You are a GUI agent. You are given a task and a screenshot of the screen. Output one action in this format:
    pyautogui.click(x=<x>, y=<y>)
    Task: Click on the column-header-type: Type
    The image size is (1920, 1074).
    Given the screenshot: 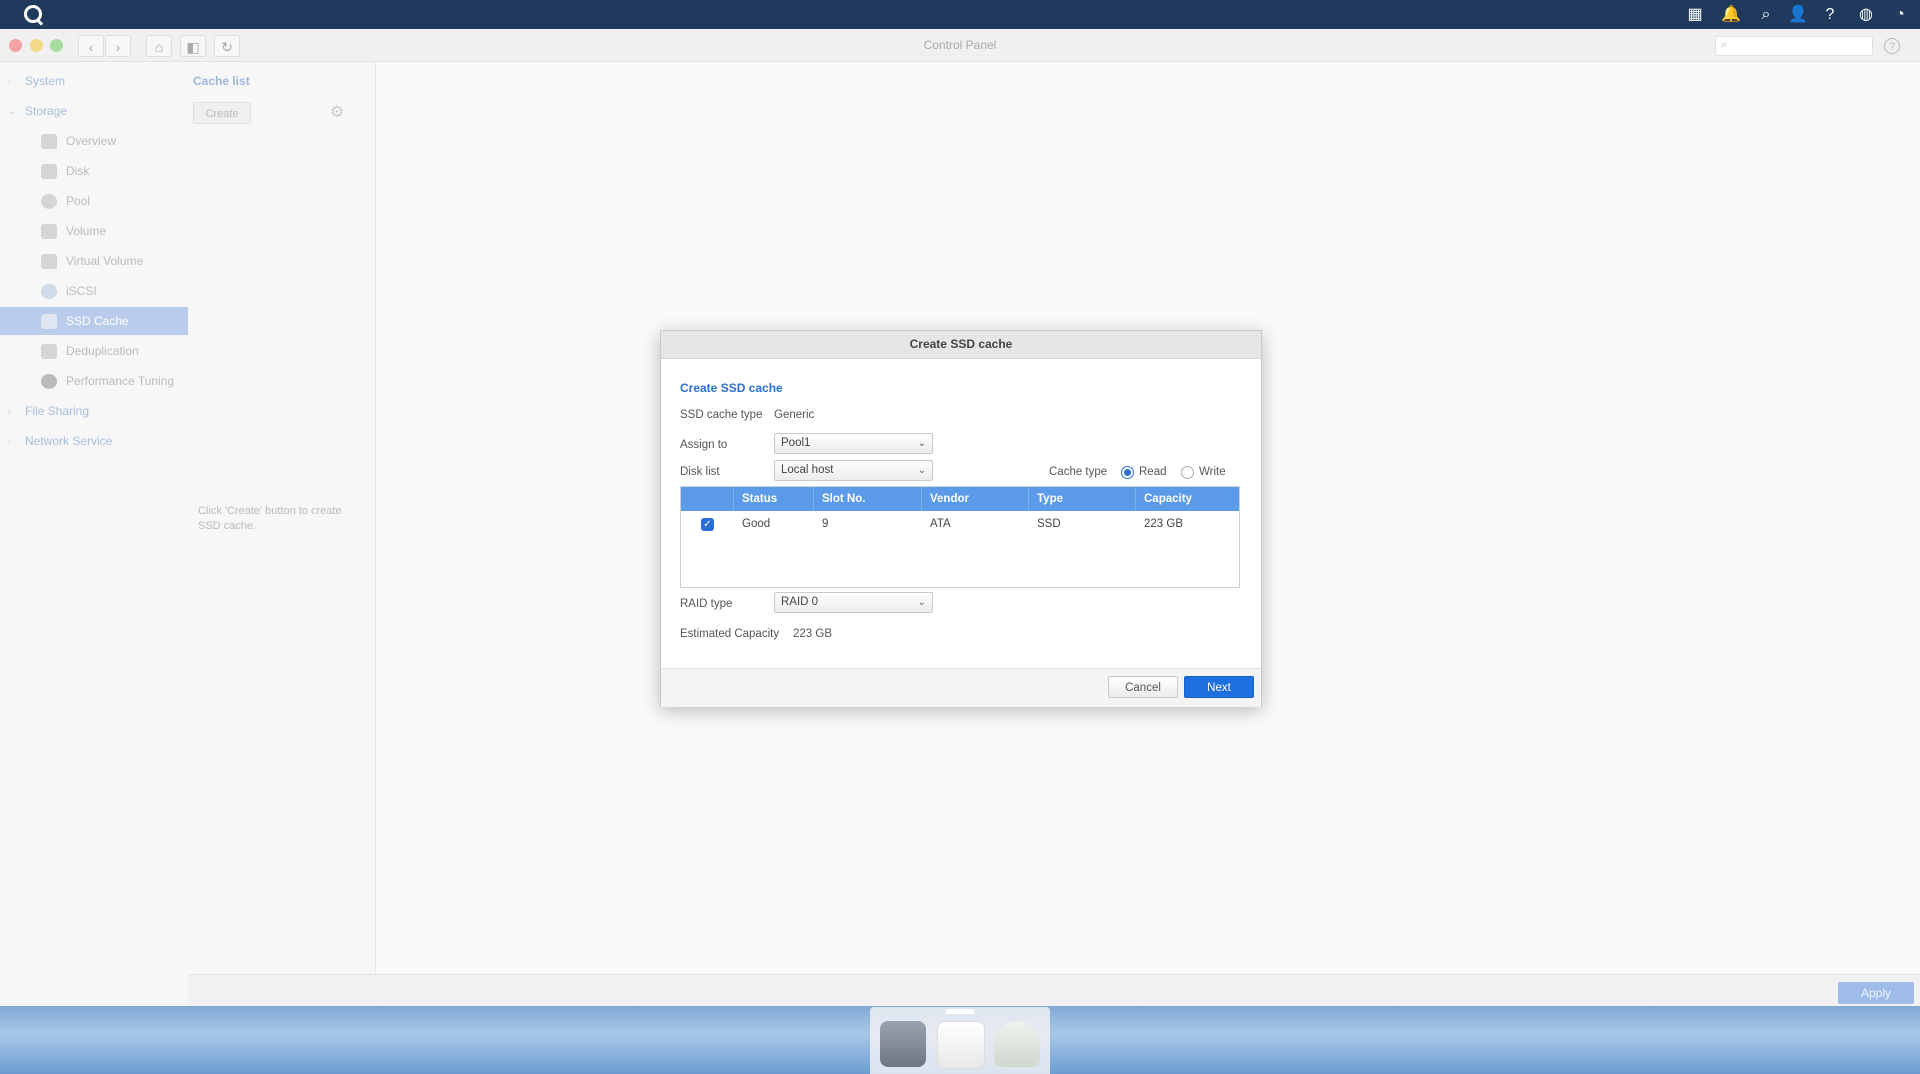 What is the action you would take?
    pyautogui.click(x=1081, y=499)
    